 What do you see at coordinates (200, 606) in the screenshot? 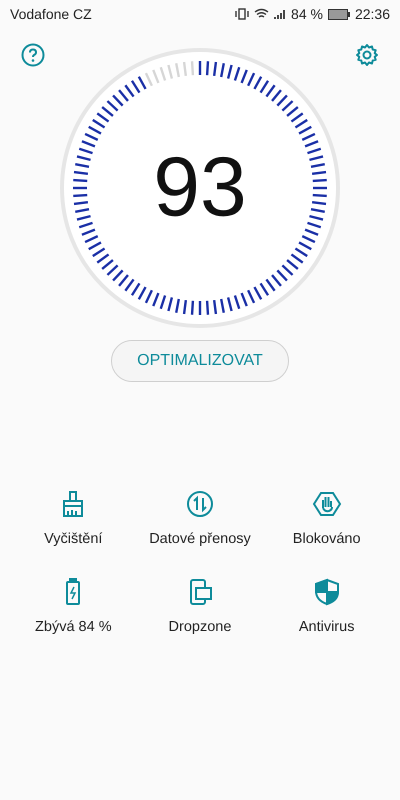
I see `tool-shortcut: Dropzone` at bounding box center [200, 606].